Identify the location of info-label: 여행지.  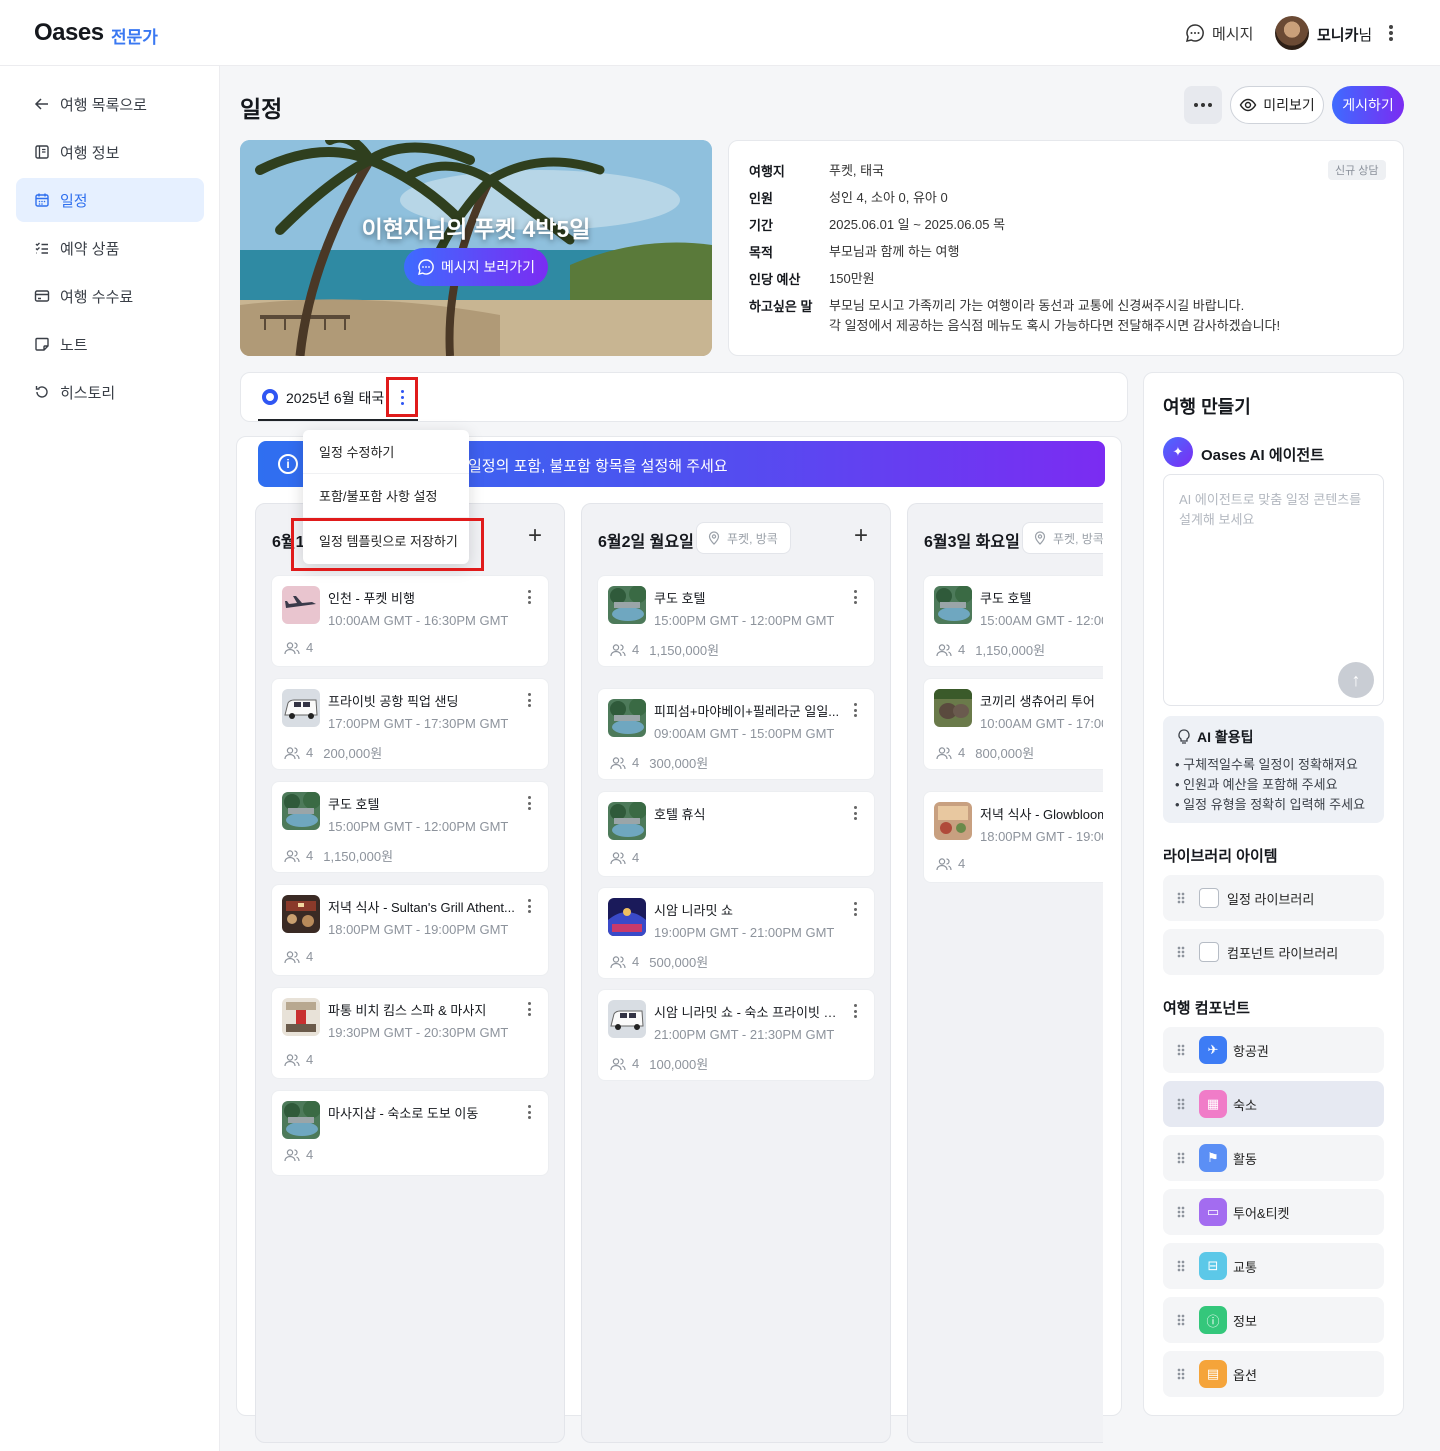
(767, 171).